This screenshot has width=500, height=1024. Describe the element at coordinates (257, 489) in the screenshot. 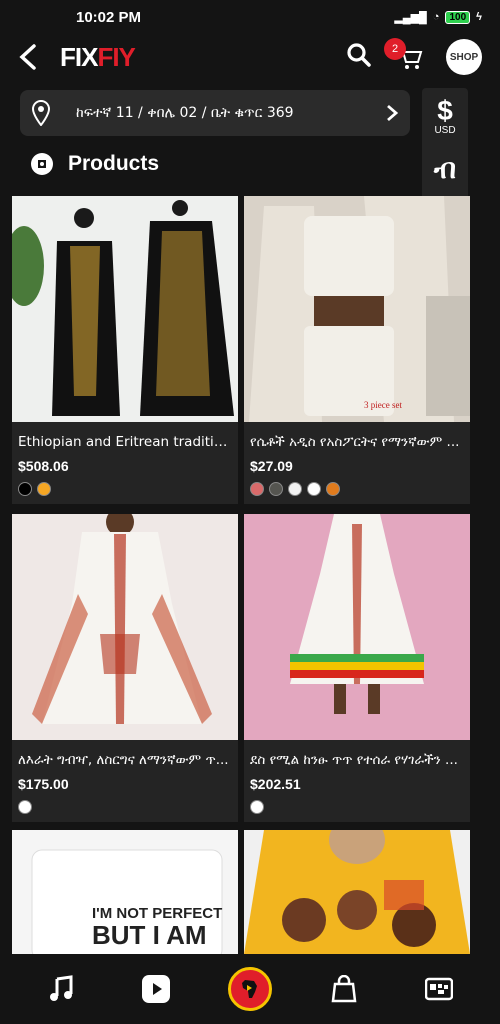

I see `swatch-pink` at that location.